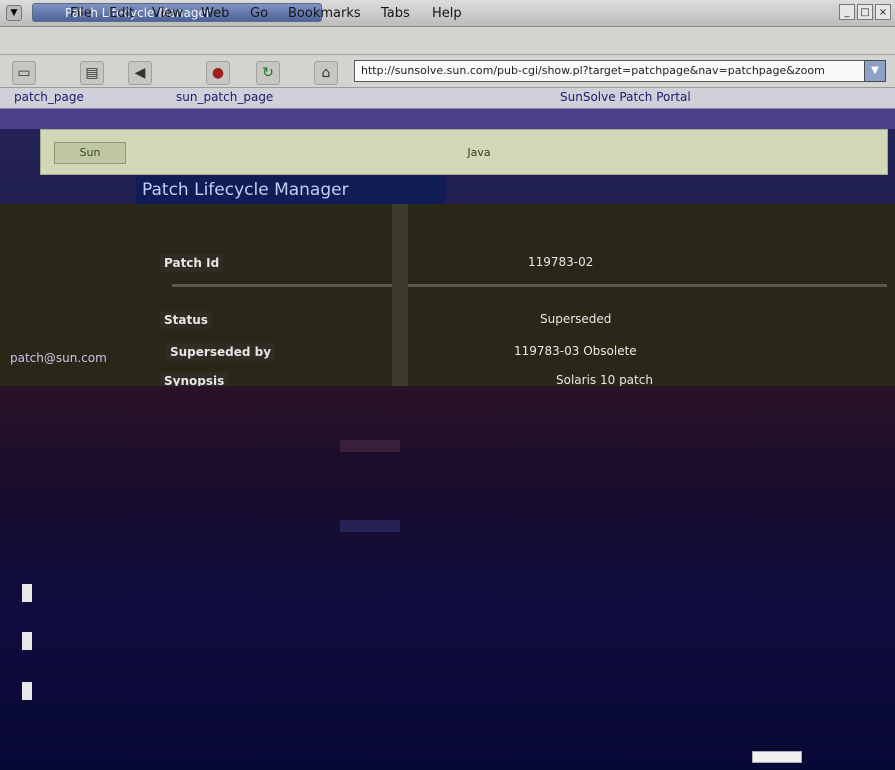 The height and width of the screenshot is (770, 895). Describe the element at coordinates (221, 352) in the screenshot. I see `field-label-superseded: Superseded by` at that location.